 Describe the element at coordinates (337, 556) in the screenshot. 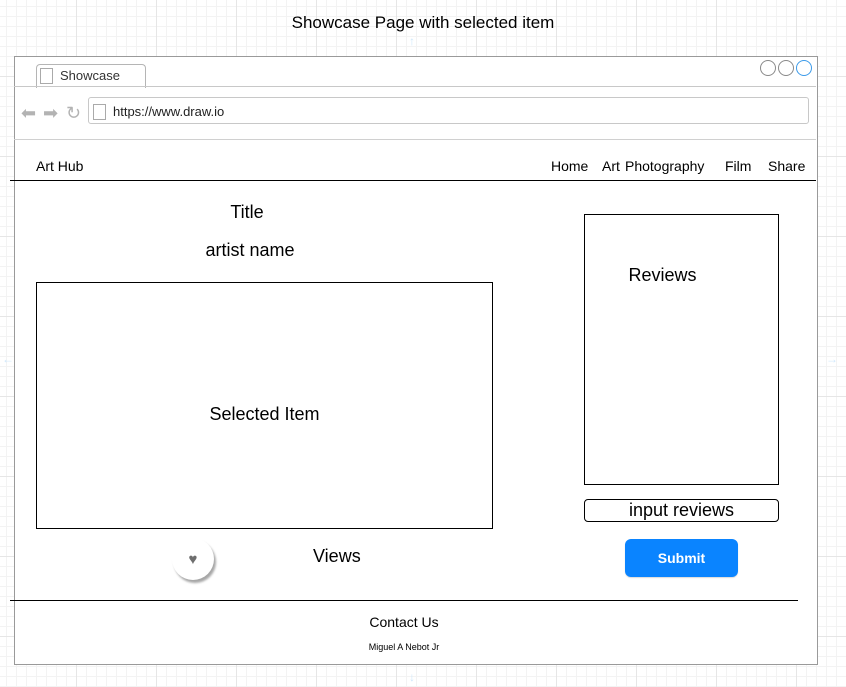

I see `views-label: Views` at that location.